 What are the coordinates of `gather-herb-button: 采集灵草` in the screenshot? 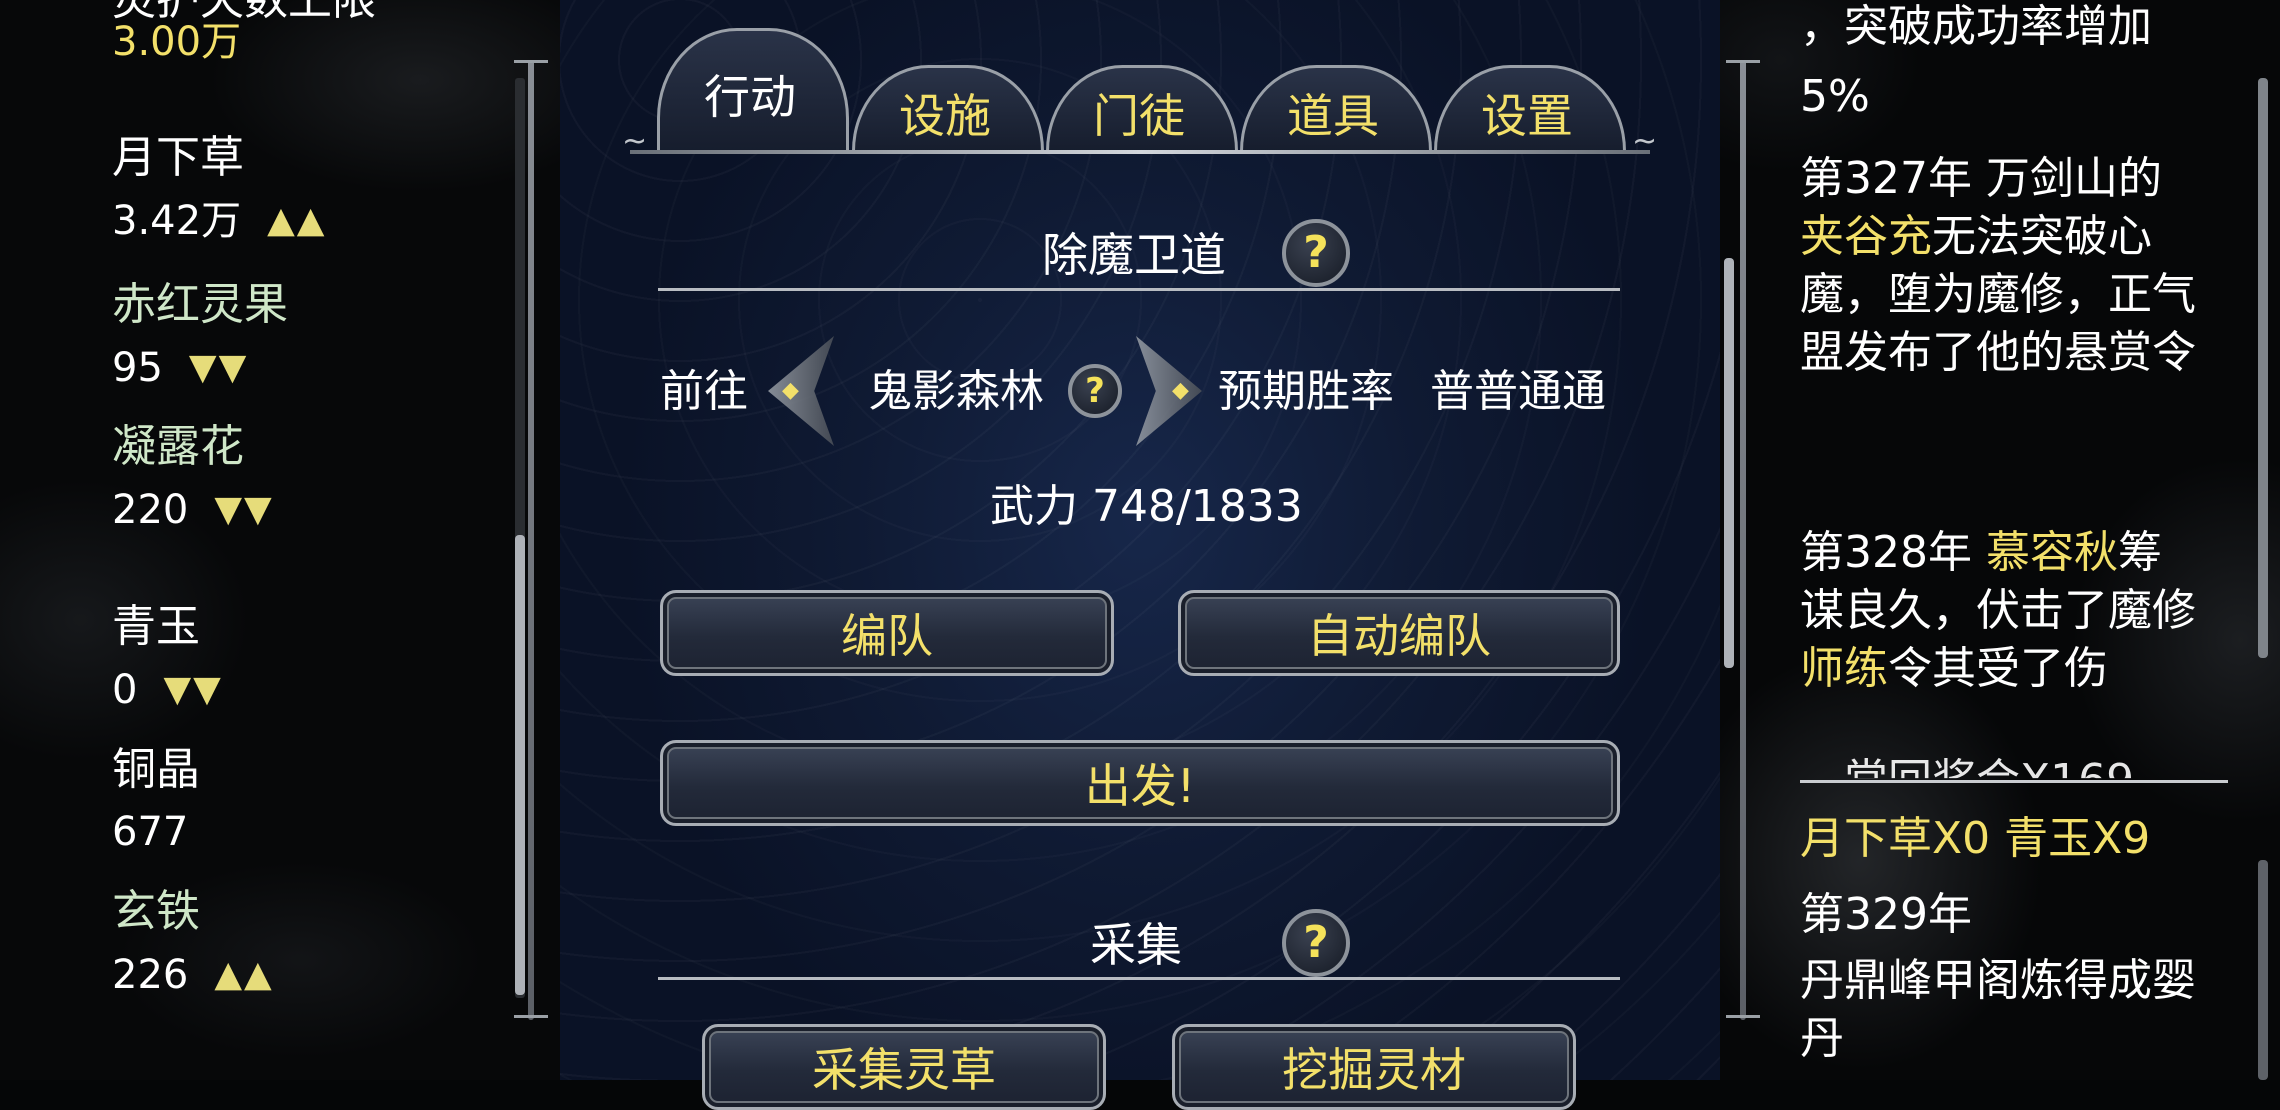 It's located at (904, 1067).